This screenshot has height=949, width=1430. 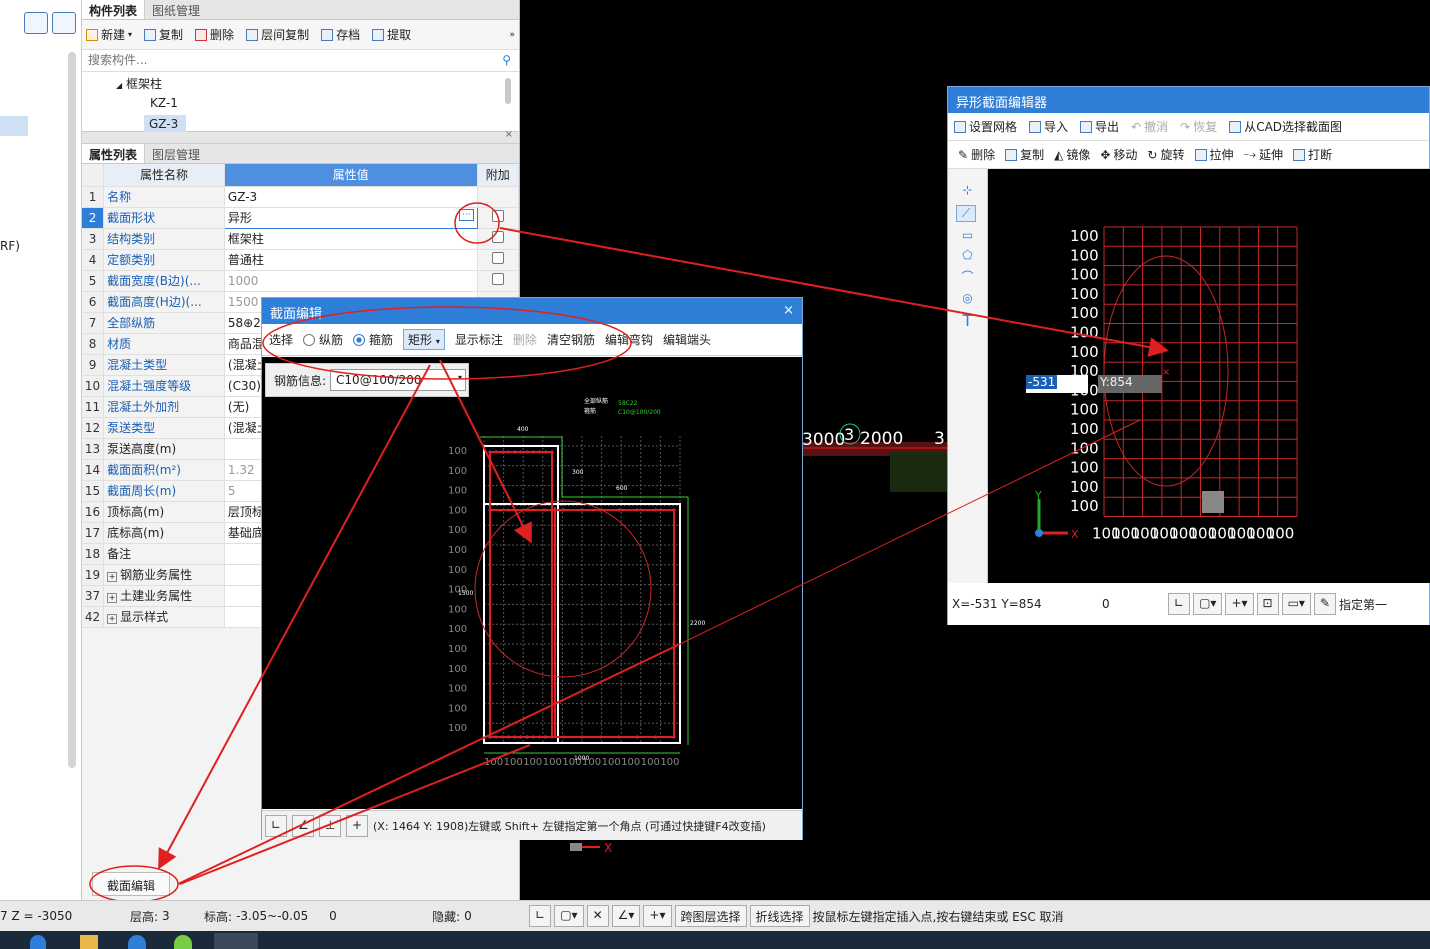 I want to click on polyline-button: 折线选择, so click(x=779, y=916).